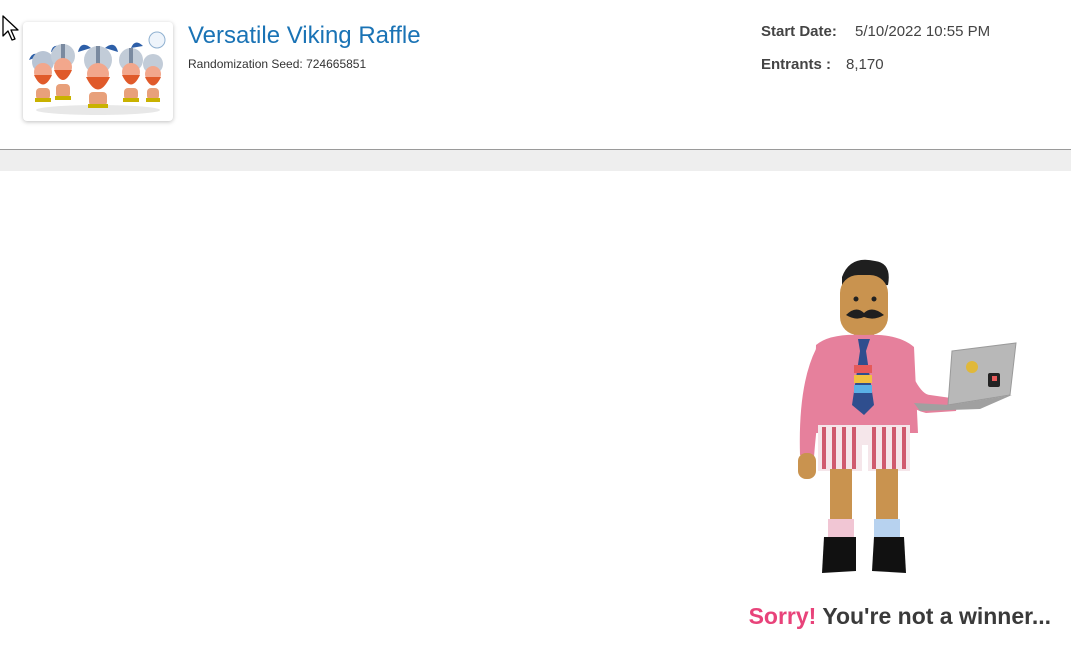 Image resolution: width=1071 pixels, height=652 pixels. What do you see at coordinates (782, 616) in the screenshot?
I see `sorry-text: Sorry!` at bounding box center [782, 616].